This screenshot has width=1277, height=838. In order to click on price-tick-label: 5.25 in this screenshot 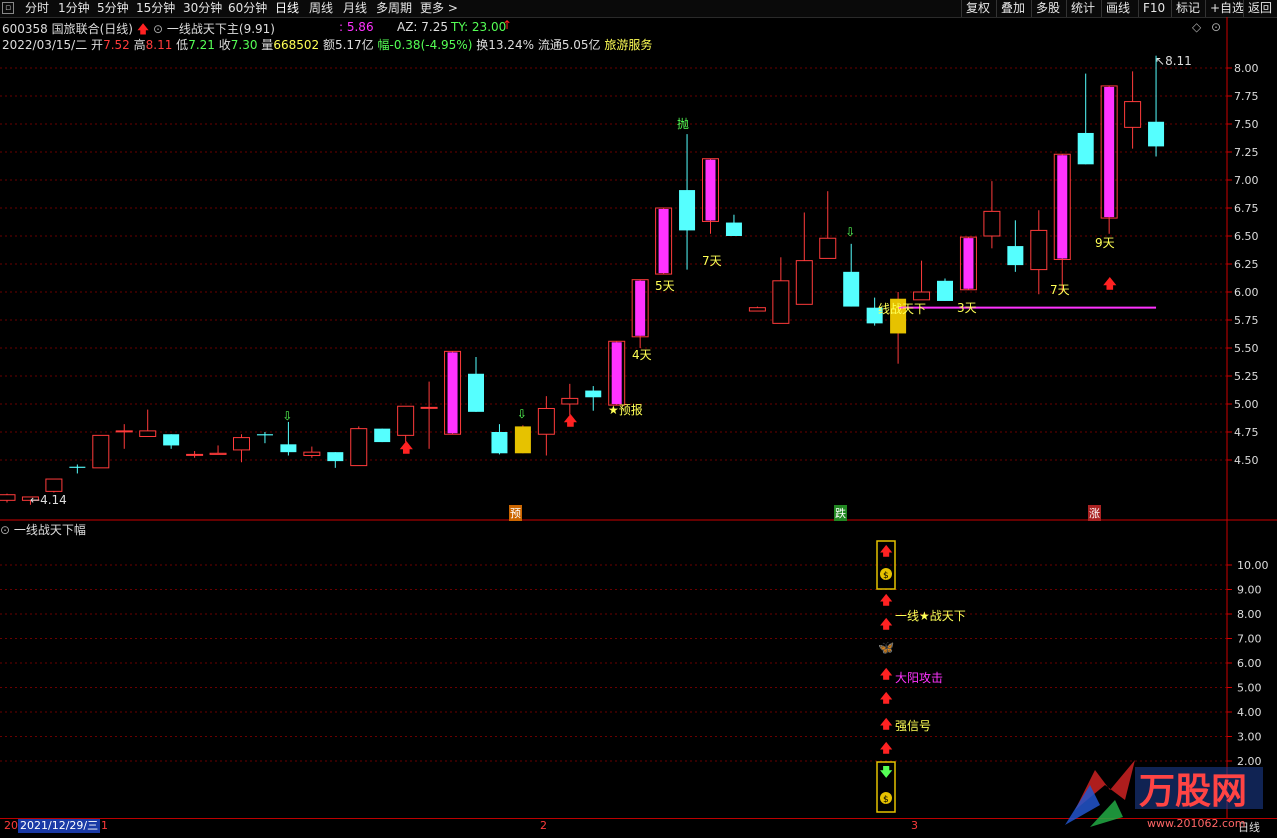, I will do `click(1246, 376)`.